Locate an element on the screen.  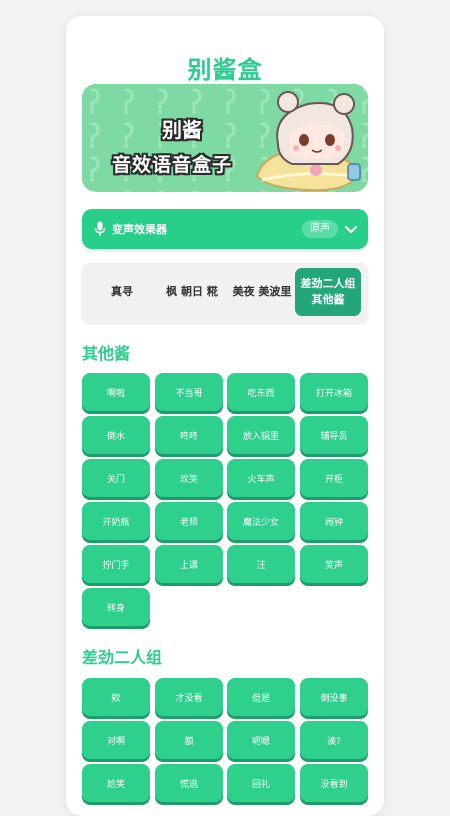
sound-button: 咚咚 is located at coordinates (189, 435).